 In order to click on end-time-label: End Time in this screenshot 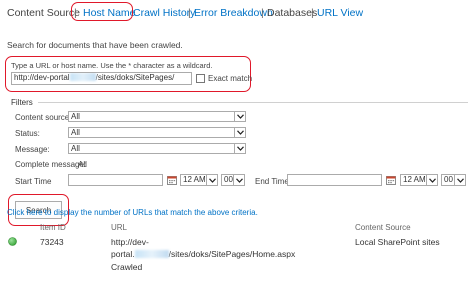, I will do `click(272, 181)`.